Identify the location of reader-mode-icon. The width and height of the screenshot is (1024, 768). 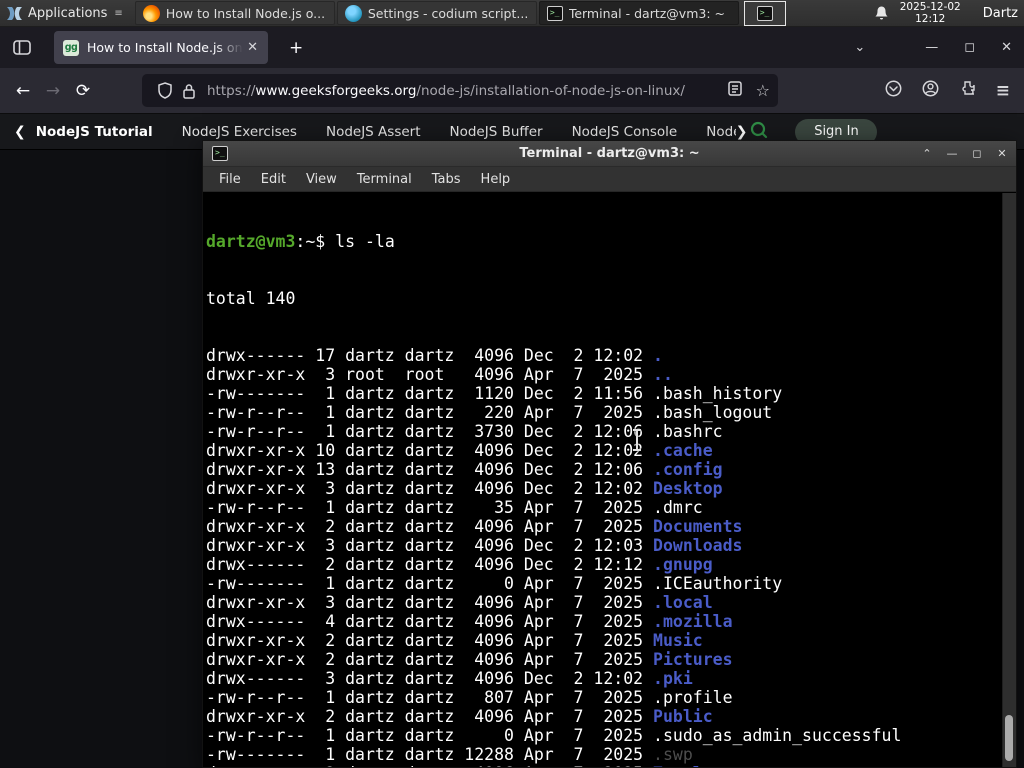
(734, 90).